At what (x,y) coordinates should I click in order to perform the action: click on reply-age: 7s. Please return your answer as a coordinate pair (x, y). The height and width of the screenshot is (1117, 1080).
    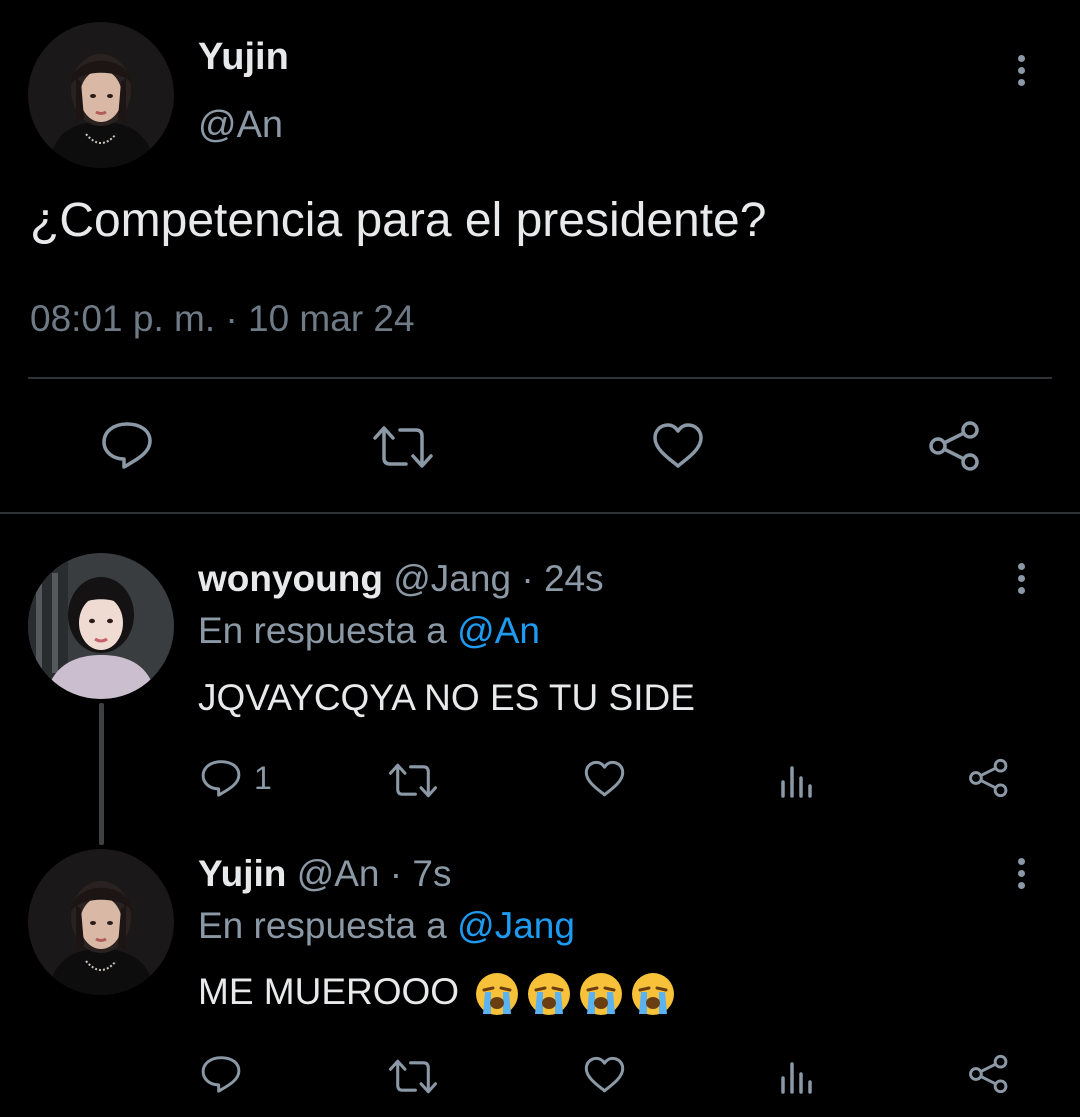
    Looking at the image, I should click on (431, 873).